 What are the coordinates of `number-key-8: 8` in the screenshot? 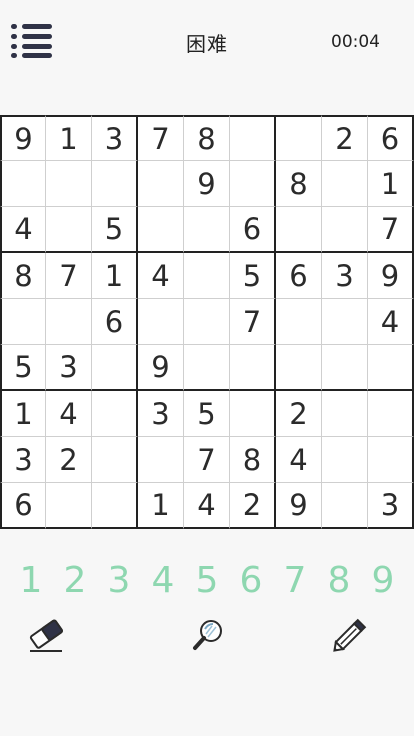 It's located at (339, 581).